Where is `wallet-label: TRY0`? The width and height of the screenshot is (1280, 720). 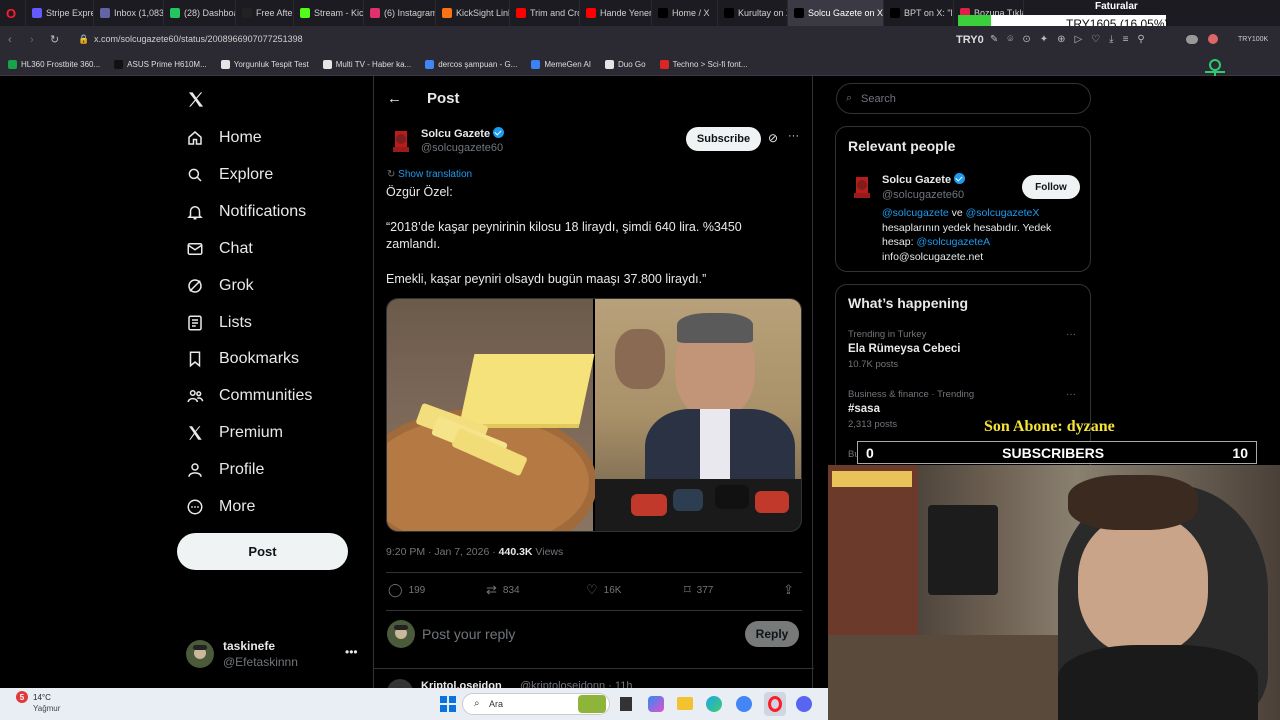 wallet-label: TRY0 is located at coordinates (970, 40).